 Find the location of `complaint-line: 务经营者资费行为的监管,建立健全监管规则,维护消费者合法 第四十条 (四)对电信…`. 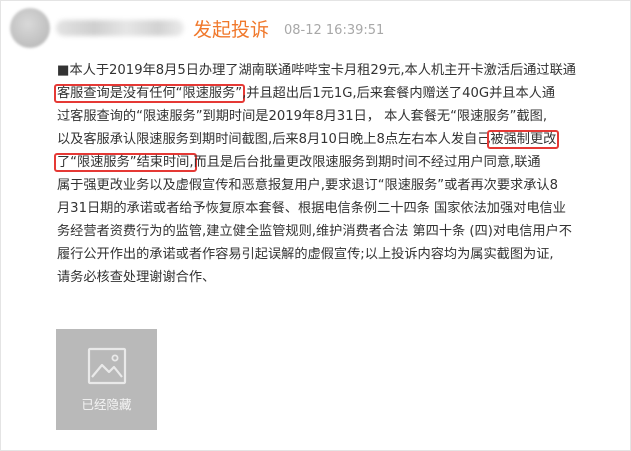

complaint-line: 务经营者资费行为的监管,建立健全监管规则,维护消费者合法 第四十条 (四)对电信… is located at coordinates (337, 231).